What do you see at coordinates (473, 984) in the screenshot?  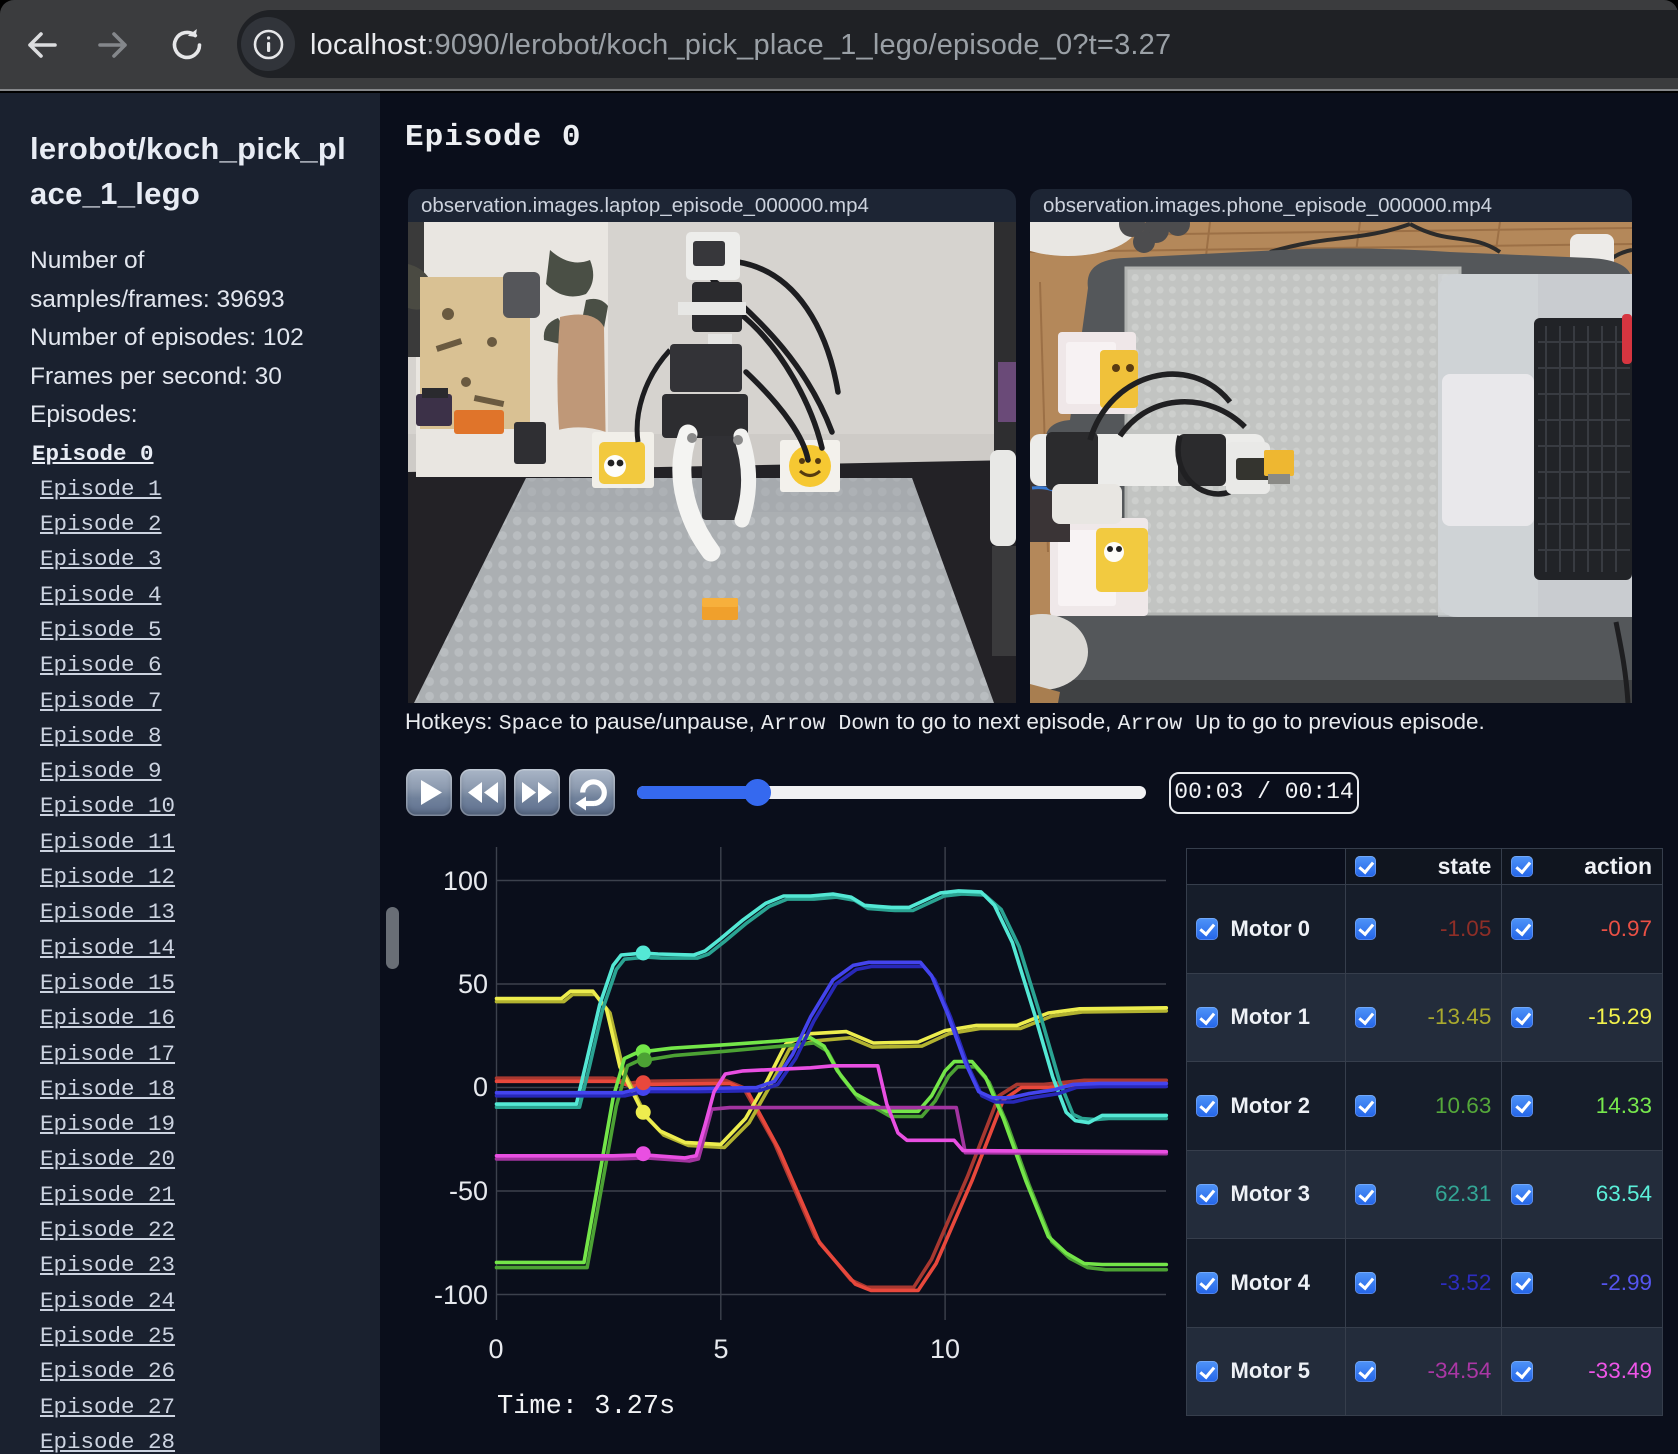 I see `svg-text: 50` at bounding box center [473, 984].